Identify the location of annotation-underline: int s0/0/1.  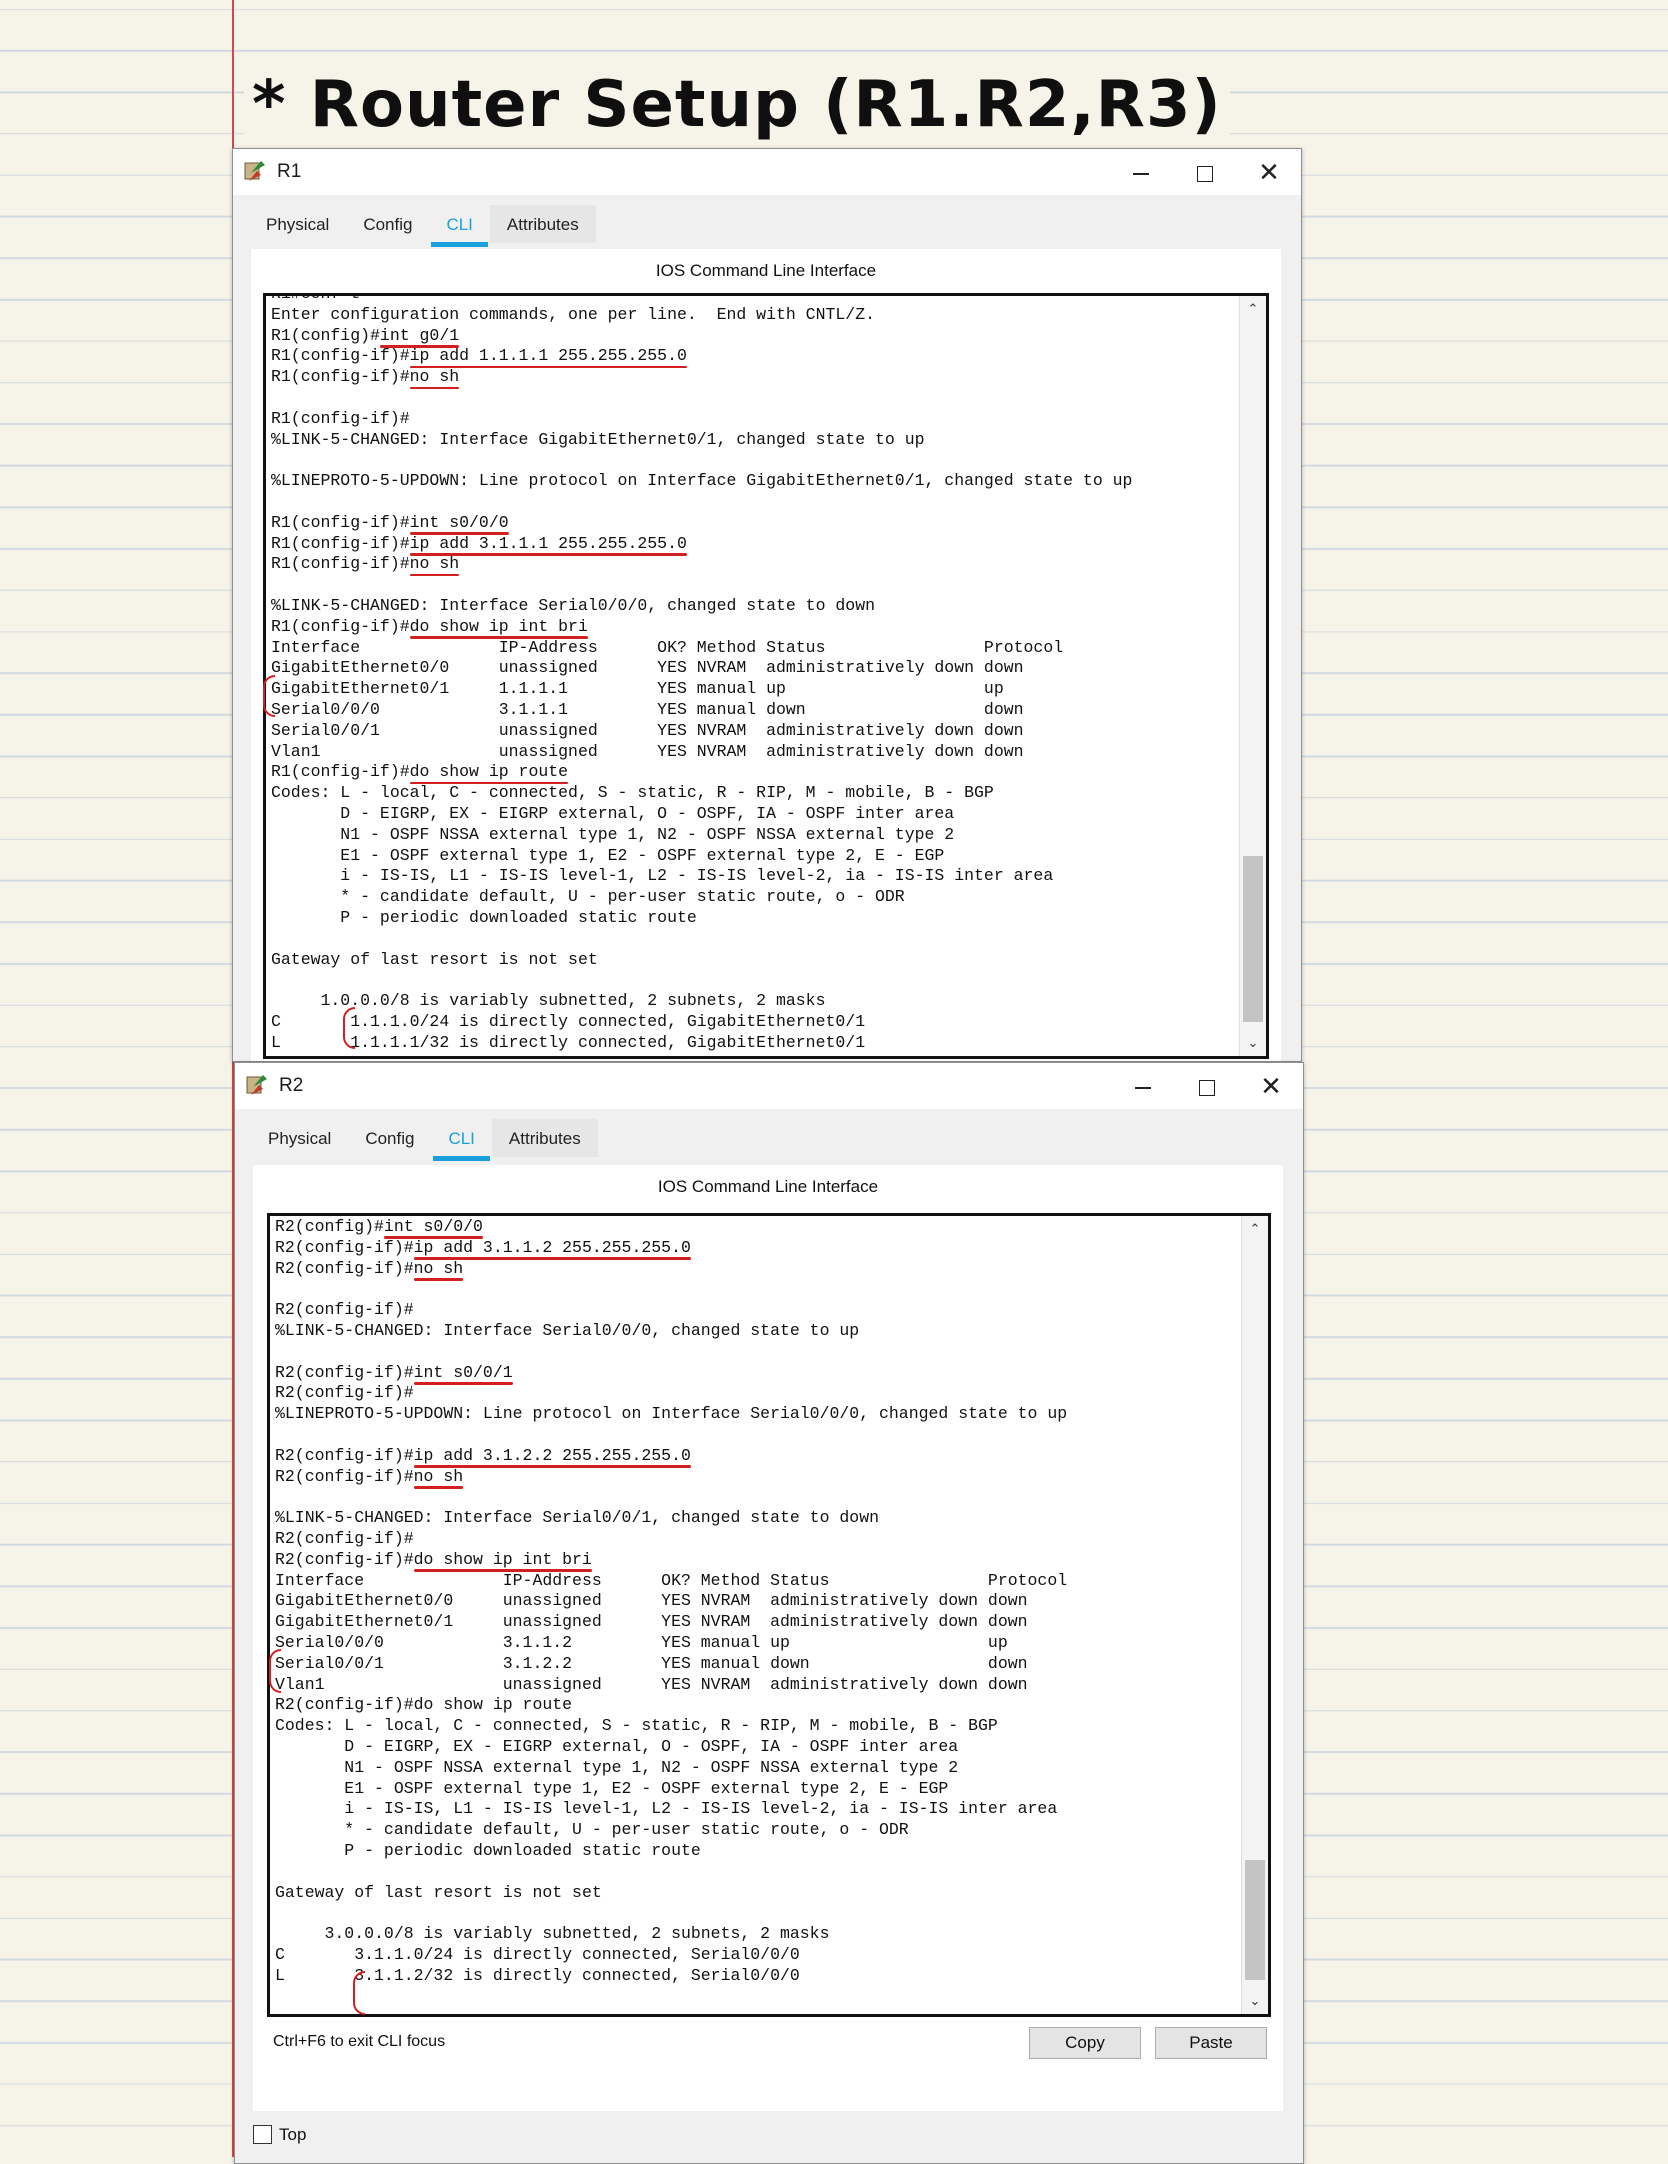
(463, 1372).